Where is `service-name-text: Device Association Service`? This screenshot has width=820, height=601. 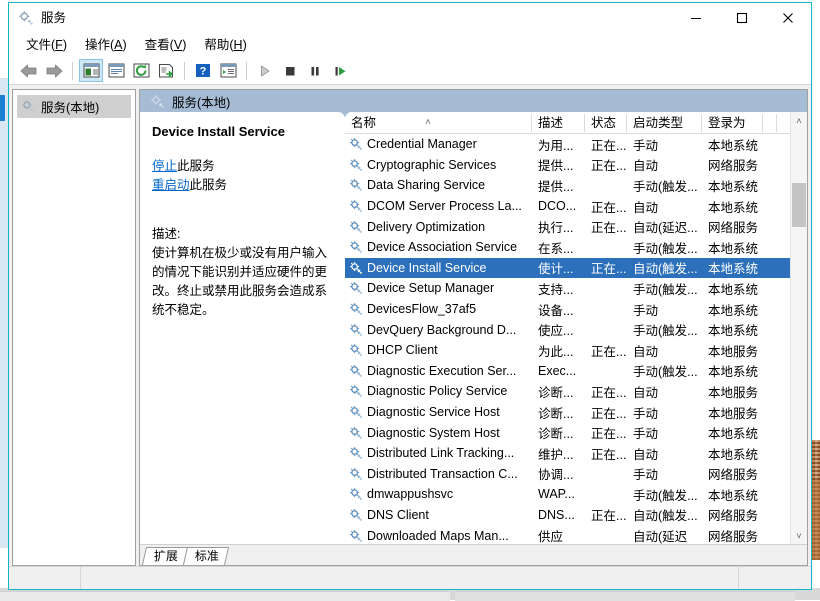
service-name-text: Device Association Service is located at coordinates (442, 247).